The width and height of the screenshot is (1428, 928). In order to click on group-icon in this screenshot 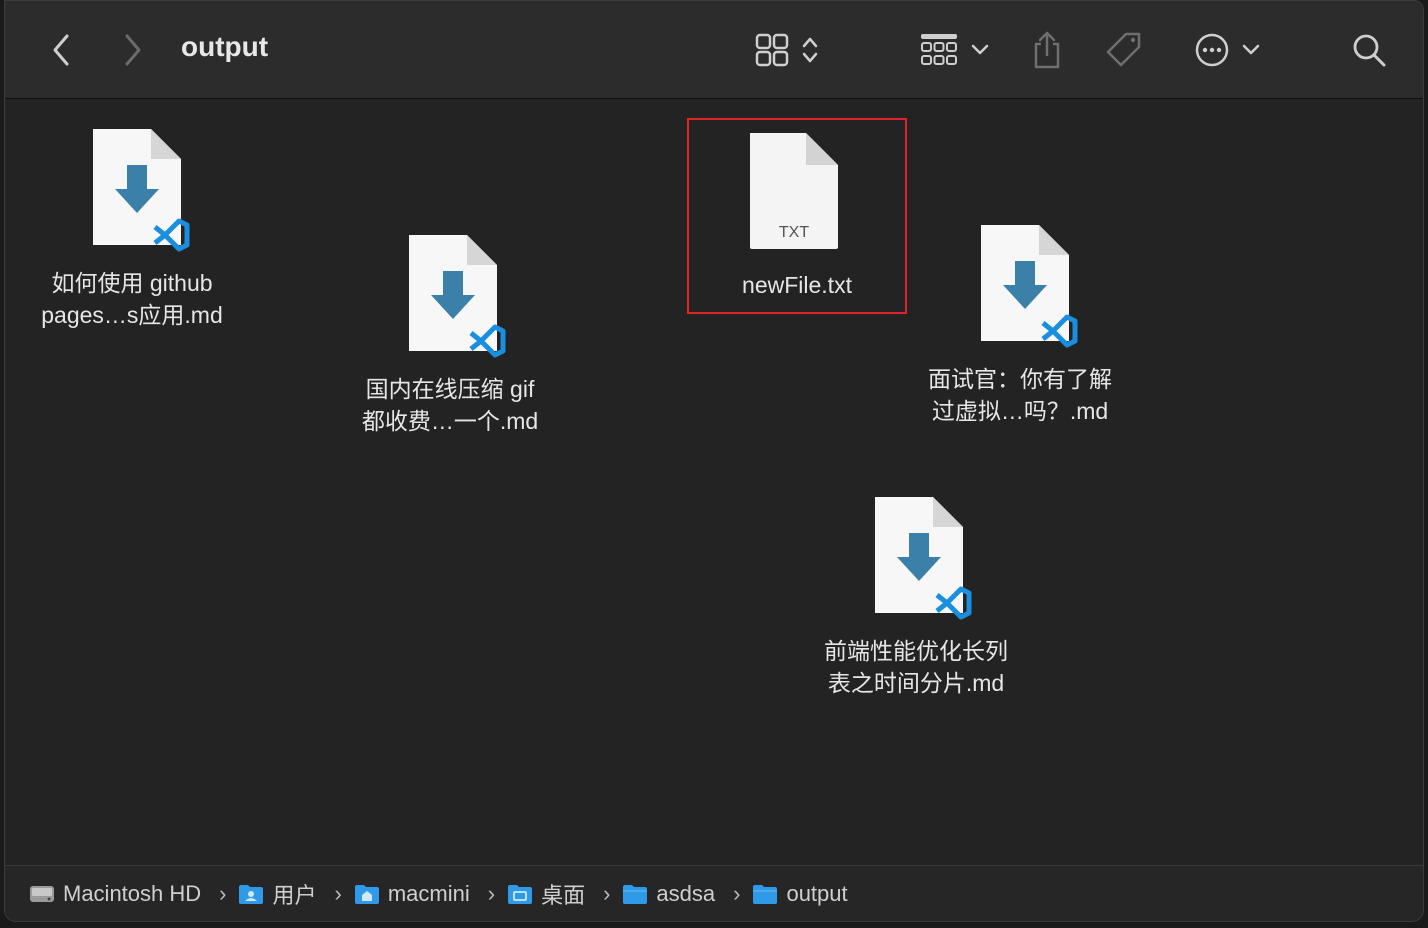, I will do `click(939, 49)`.